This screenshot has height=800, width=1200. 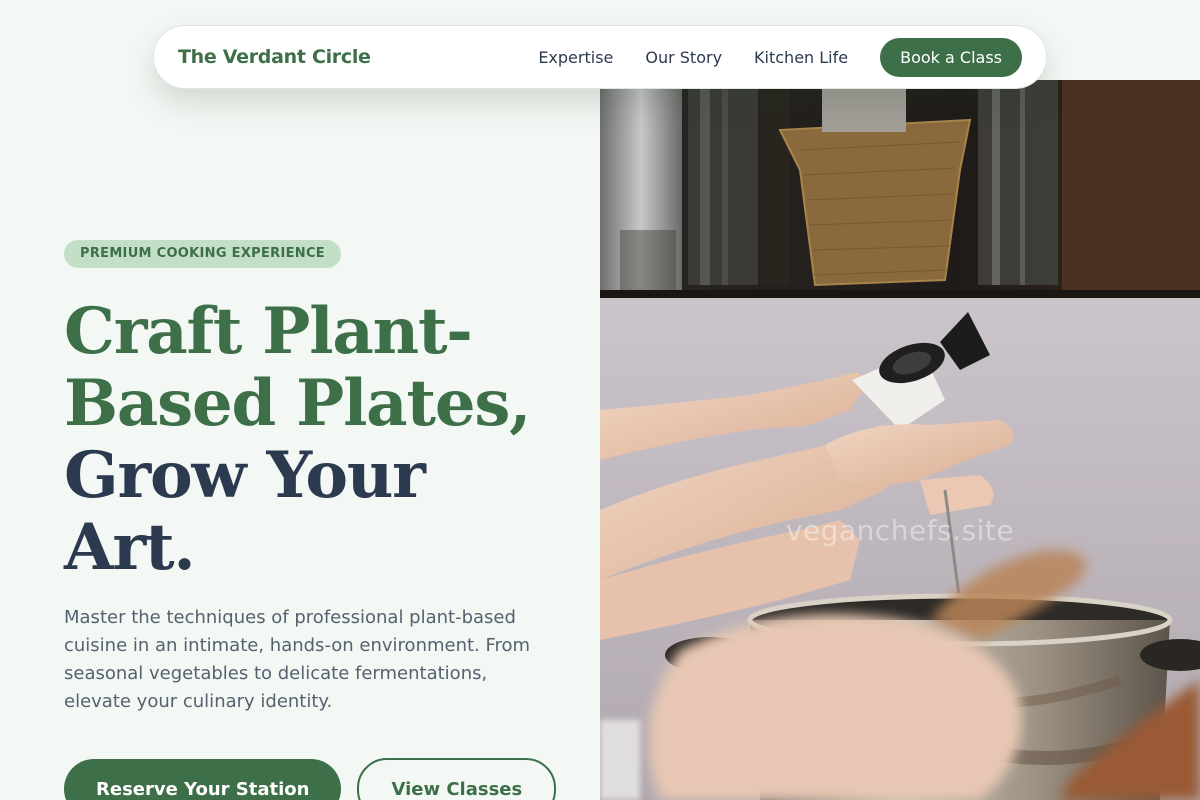 What do you see at coordinates (202, 254) in the screenshot?
I see `experience-badge: PREMIUM COOKING EXPERIENCE` at bounding box center [202, 254].